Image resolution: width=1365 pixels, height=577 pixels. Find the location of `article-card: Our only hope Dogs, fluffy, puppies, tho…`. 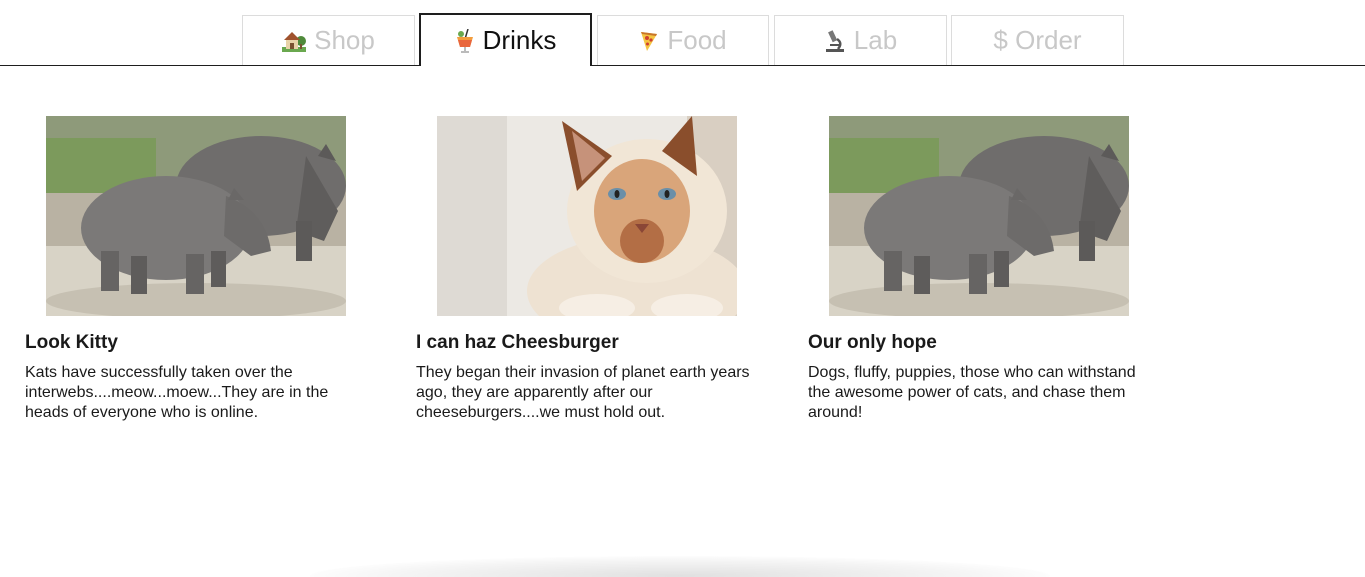

article-card: Our only hope Dogs, fluffy, puppies, tho… is located at coordinates (983, 269).